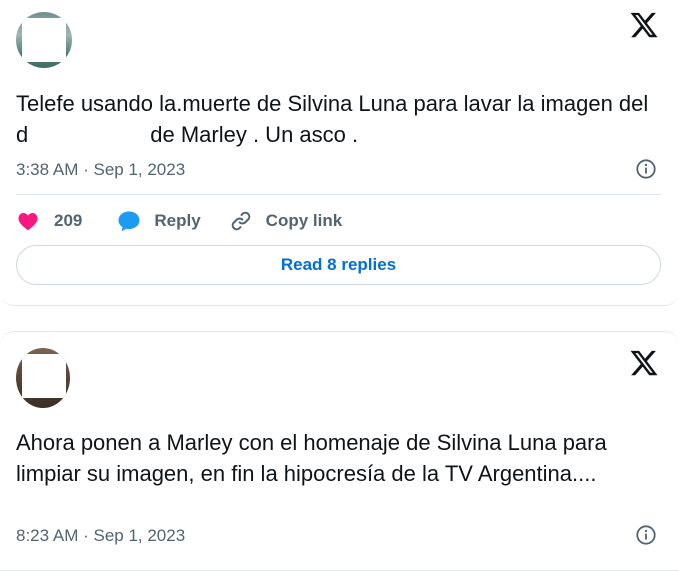 This screenshot has width=679, height=571. I want to click on tweet-timestamp: 3:38 AM · Sep 1, 2023, so click(100, 170).